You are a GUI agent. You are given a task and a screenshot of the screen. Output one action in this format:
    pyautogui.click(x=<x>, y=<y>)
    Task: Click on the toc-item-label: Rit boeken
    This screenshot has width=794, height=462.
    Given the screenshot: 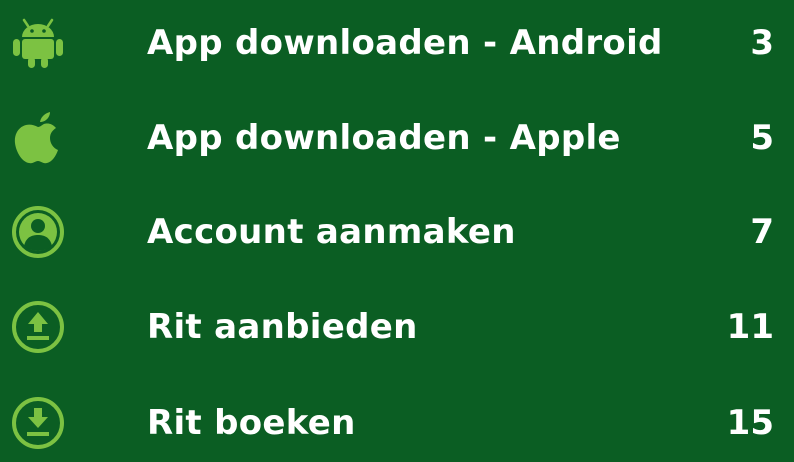 What is the action you would take?
    pyautogui.click(x=251, y=423)
    